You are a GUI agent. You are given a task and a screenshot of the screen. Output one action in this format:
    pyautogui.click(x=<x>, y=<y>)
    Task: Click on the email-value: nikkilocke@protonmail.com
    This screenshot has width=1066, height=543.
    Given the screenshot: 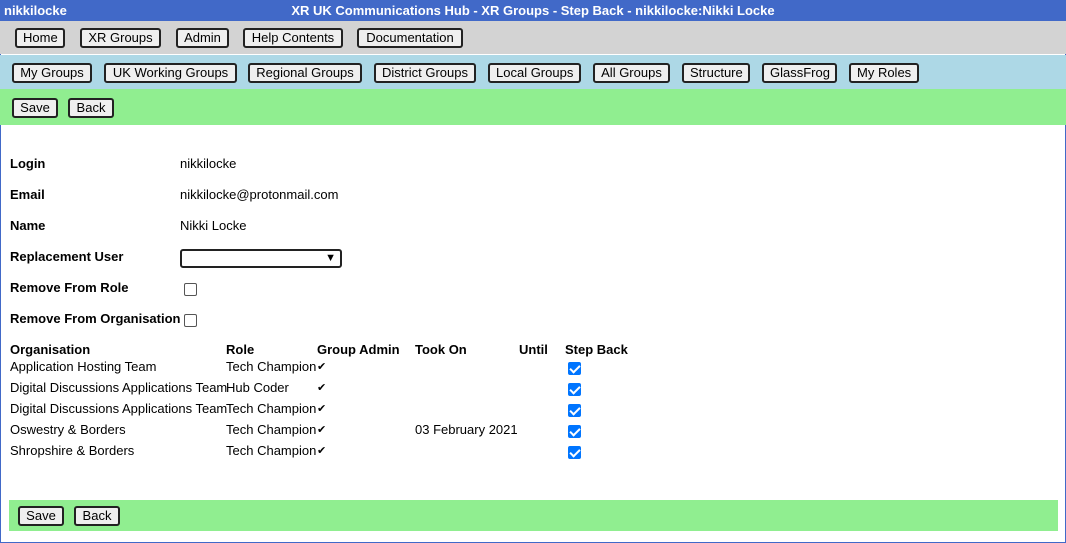 What is the action you would take?
    pyautogui.click(x=259, y=194)
    